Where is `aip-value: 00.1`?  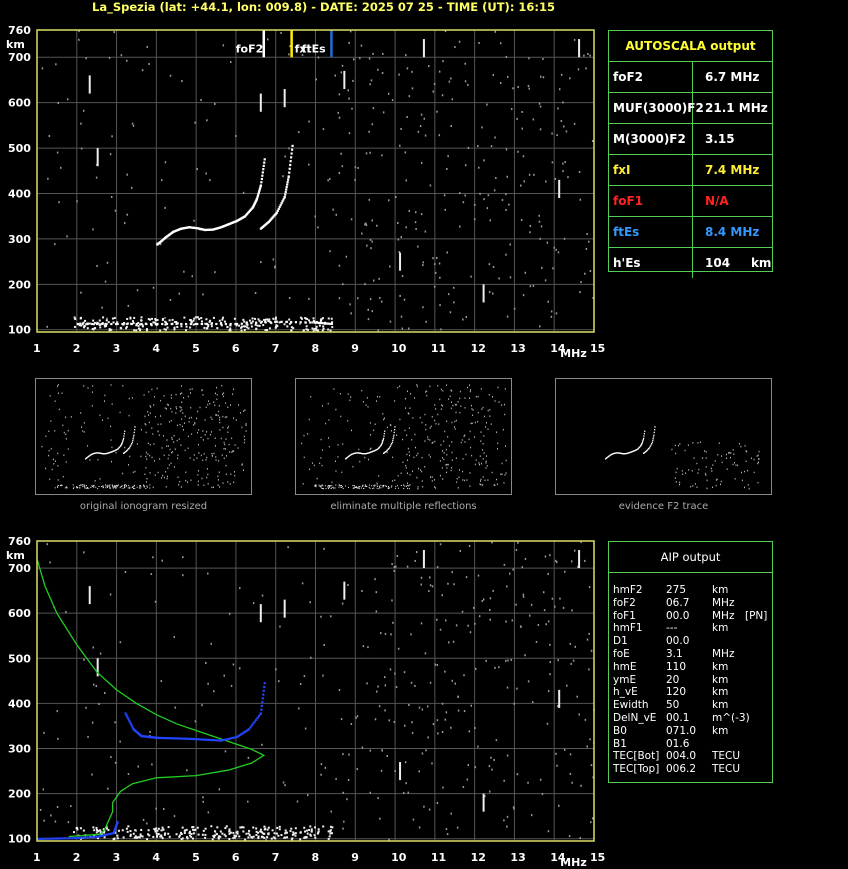
aip-value: 00.1 is located at coordinates (678, 717).